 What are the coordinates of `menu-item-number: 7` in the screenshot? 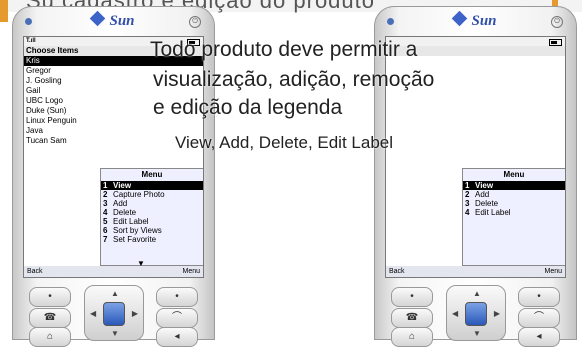 It's located at (105, 239).